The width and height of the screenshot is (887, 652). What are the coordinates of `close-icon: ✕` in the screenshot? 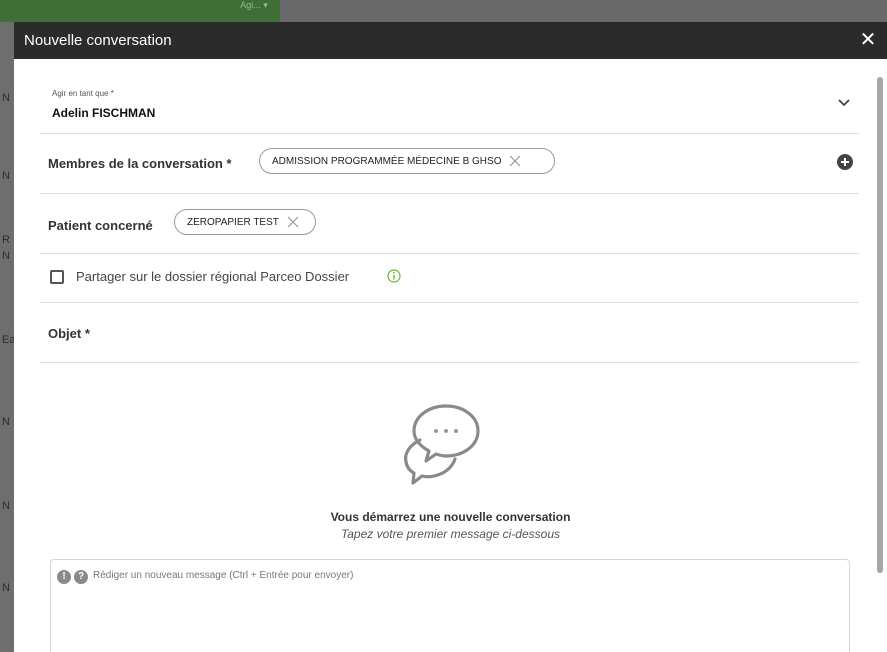 It's located at (868, 40).